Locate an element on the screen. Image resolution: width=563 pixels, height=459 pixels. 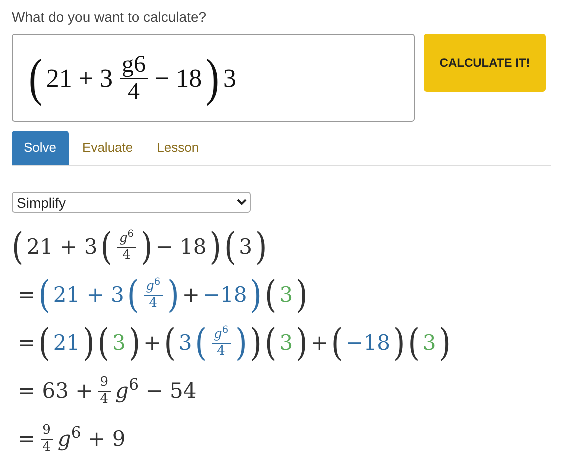
math-text: g$^{6}$ + 9 is located at coordinates (92, 438).